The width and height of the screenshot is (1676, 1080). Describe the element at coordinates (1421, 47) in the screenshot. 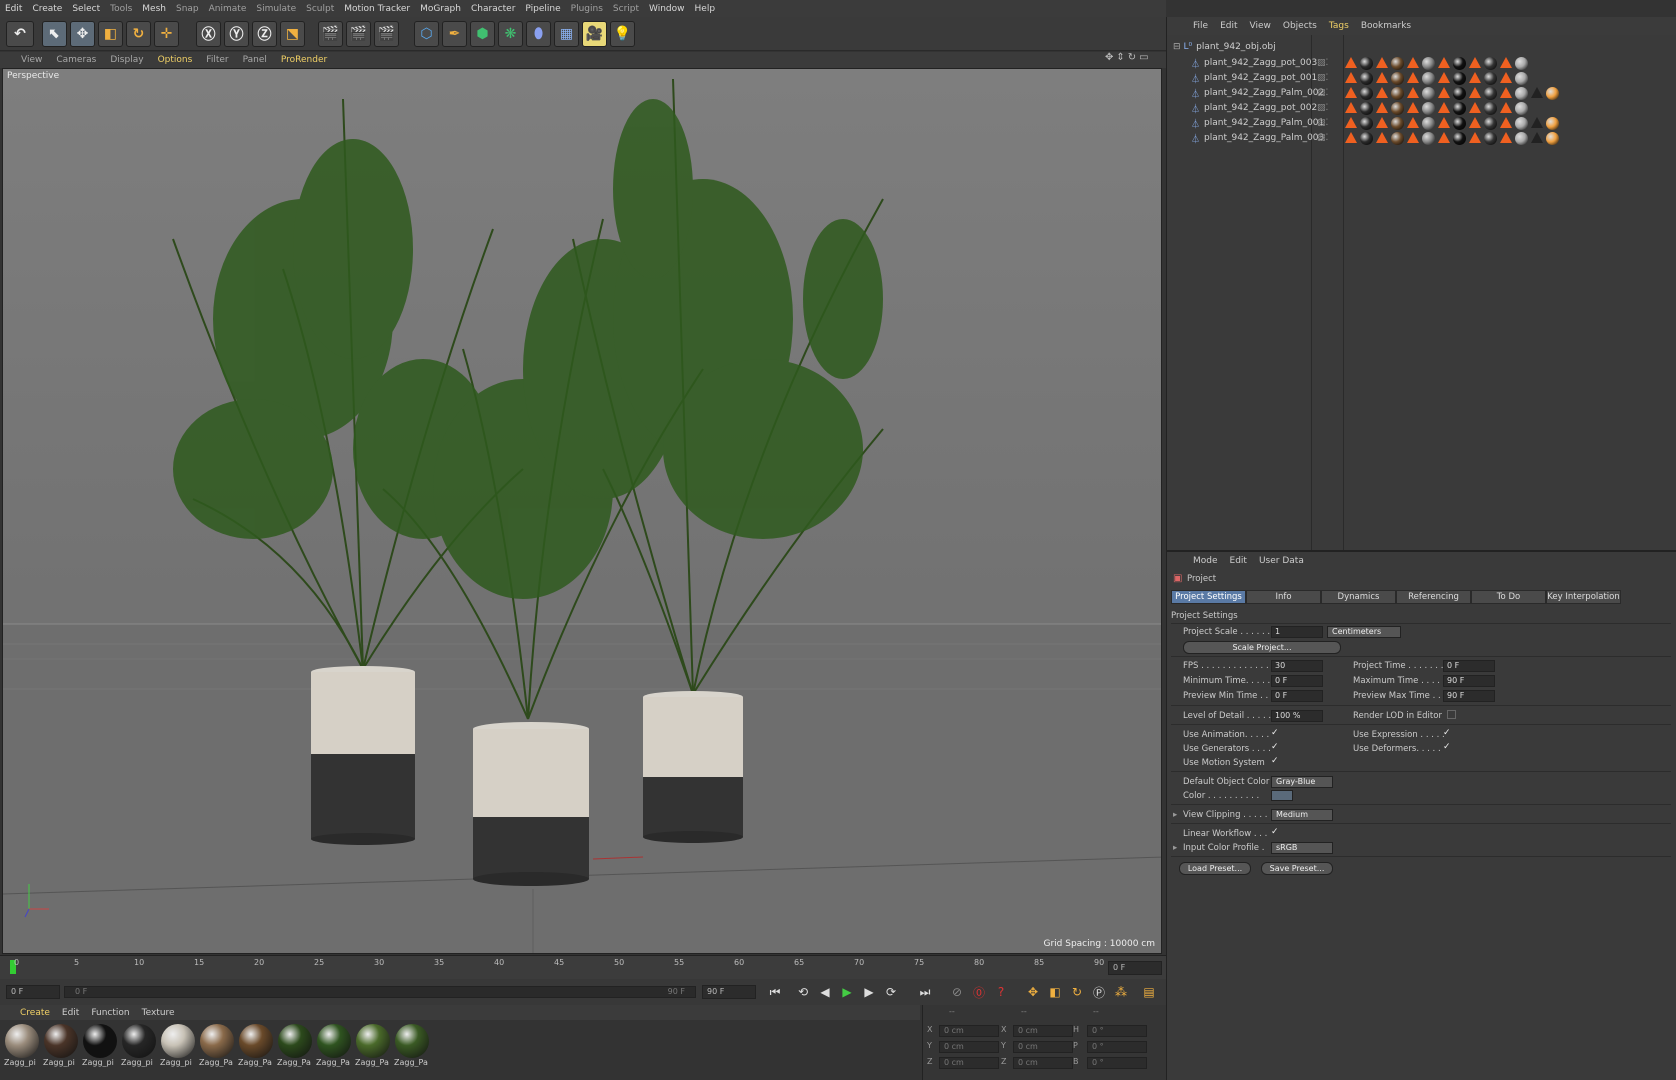

I see `object-root-row: ⊟ L⁰ plant_942_obj.obj` at that location.